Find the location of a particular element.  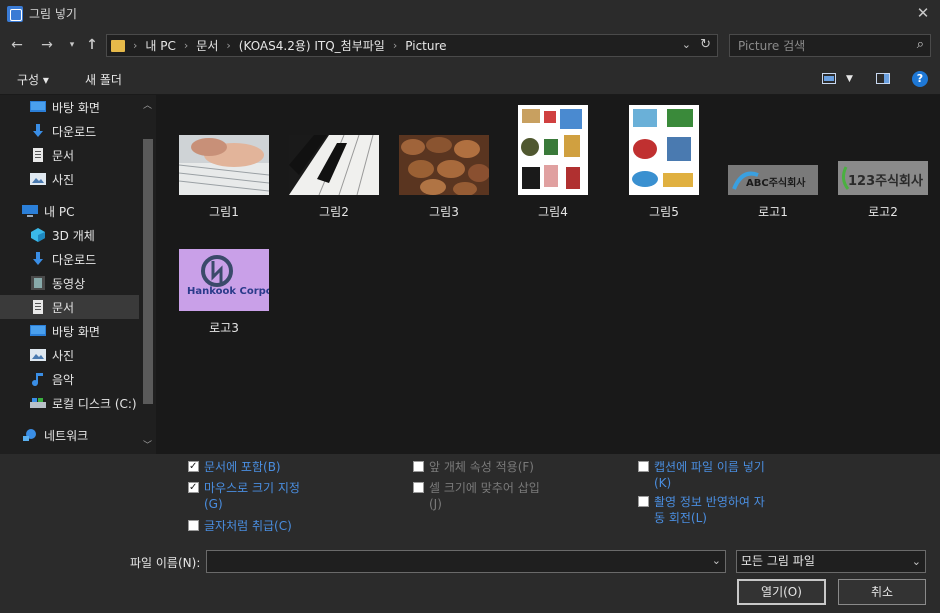

sidebar-item-downloads: 다운로드 is located at coordinates (93, 259).